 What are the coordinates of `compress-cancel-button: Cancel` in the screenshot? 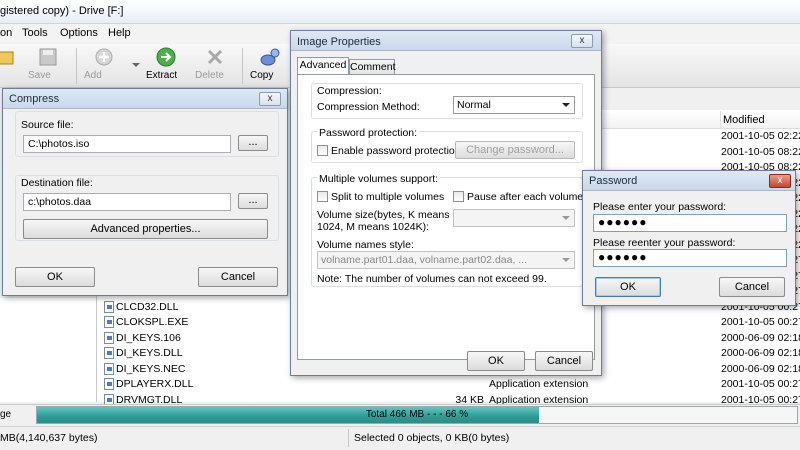 It's located at (238, 277).